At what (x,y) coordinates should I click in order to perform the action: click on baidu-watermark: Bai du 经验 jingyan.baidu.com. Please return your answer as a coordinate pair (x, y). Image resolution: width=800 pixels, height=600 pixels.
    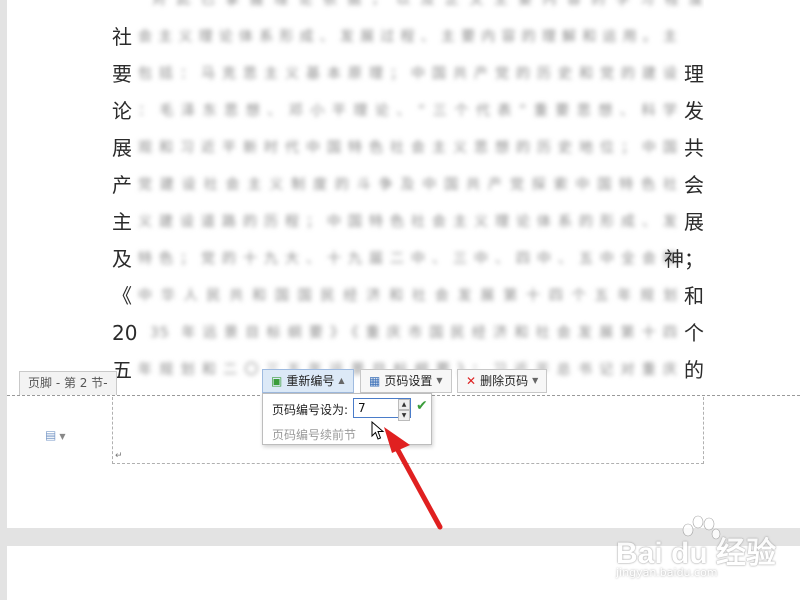
    Looking at the image, I should click on (704, 552).